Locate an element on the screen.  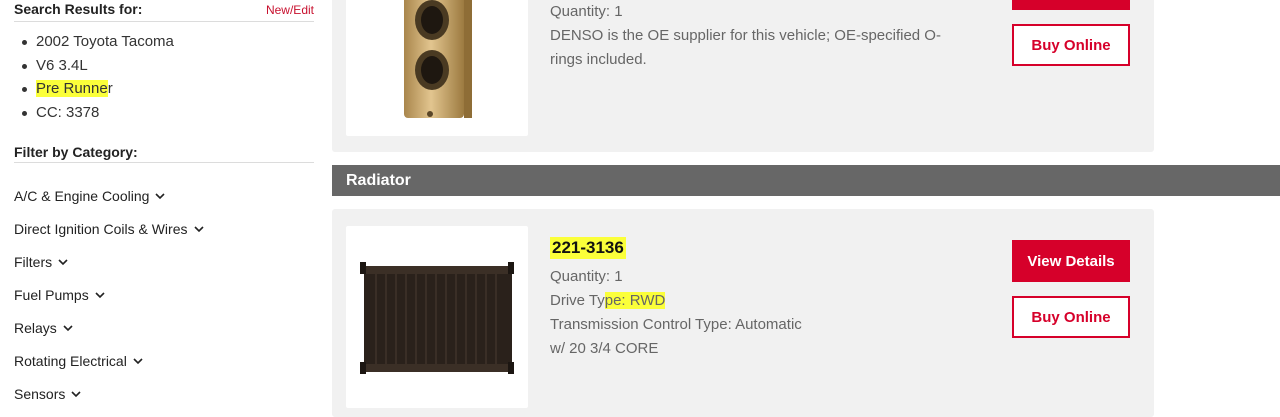
category-ignition-coils: Direct Ignition Coils & Wires is located at coordinates (164, 228).